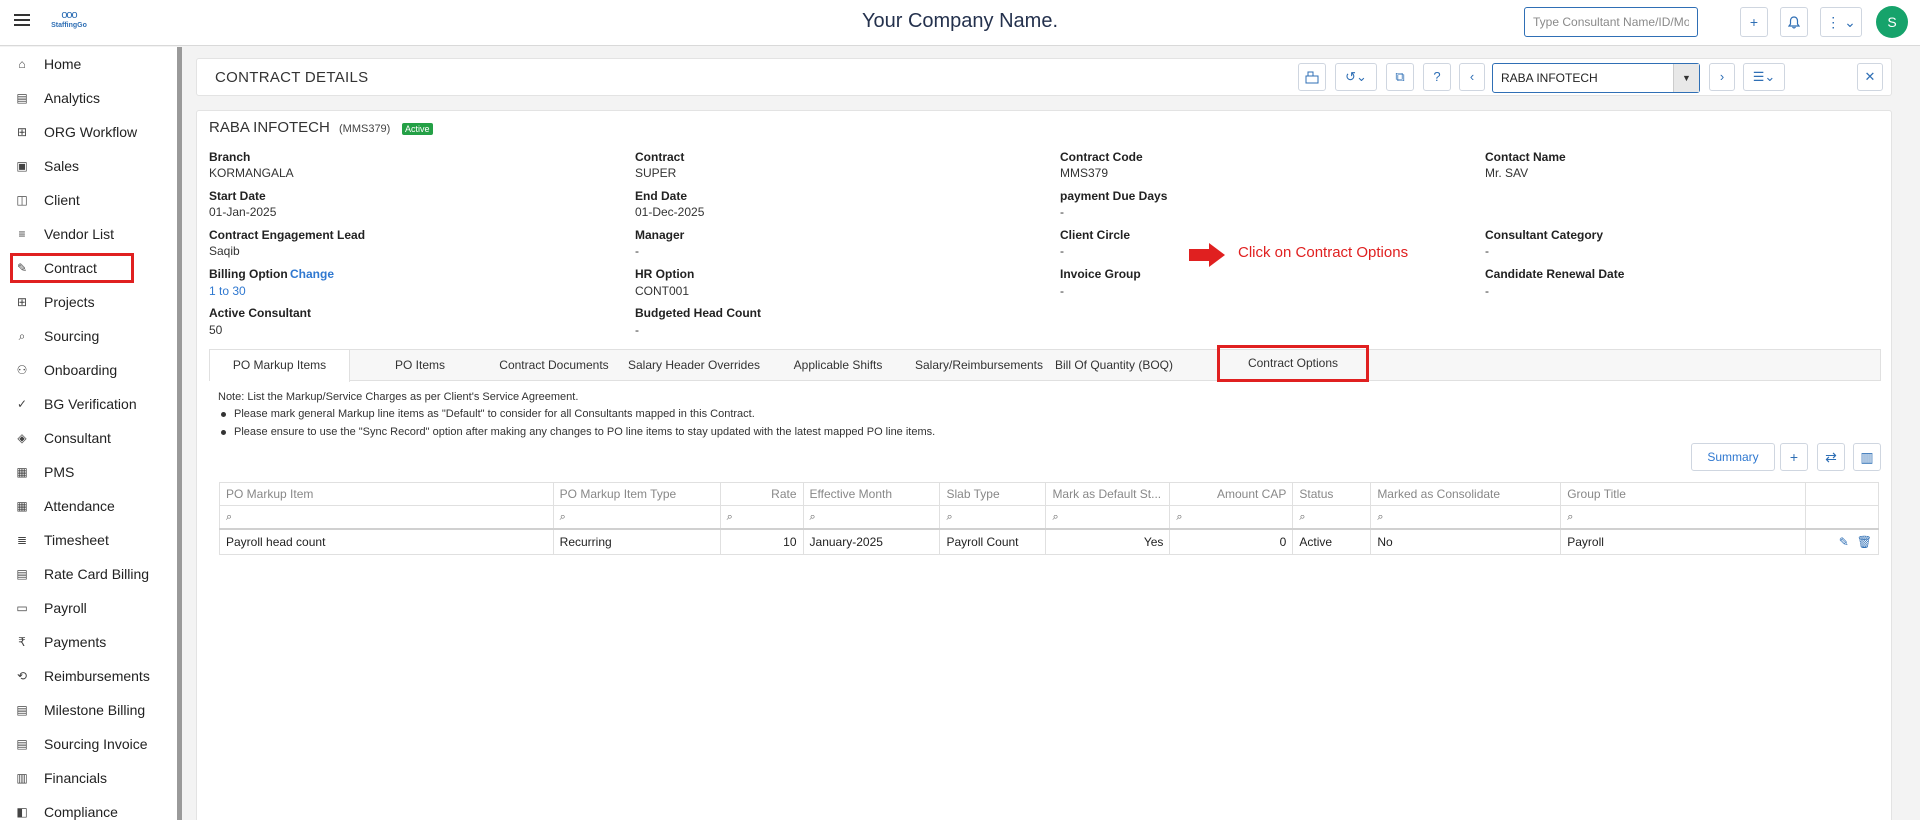  What do you see at coordinates (1870, 77) in the screenshot?
I see `close-icon: ✕` at bounding box center [1870, 77].